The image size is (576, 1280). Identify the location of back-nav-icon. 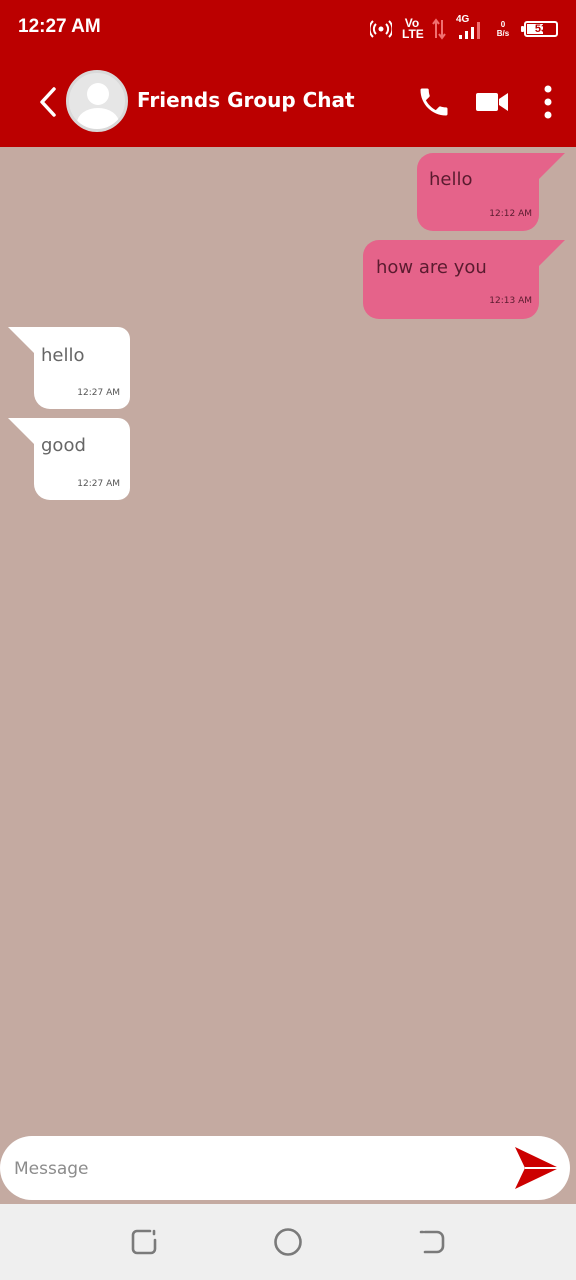
(432, 1242).